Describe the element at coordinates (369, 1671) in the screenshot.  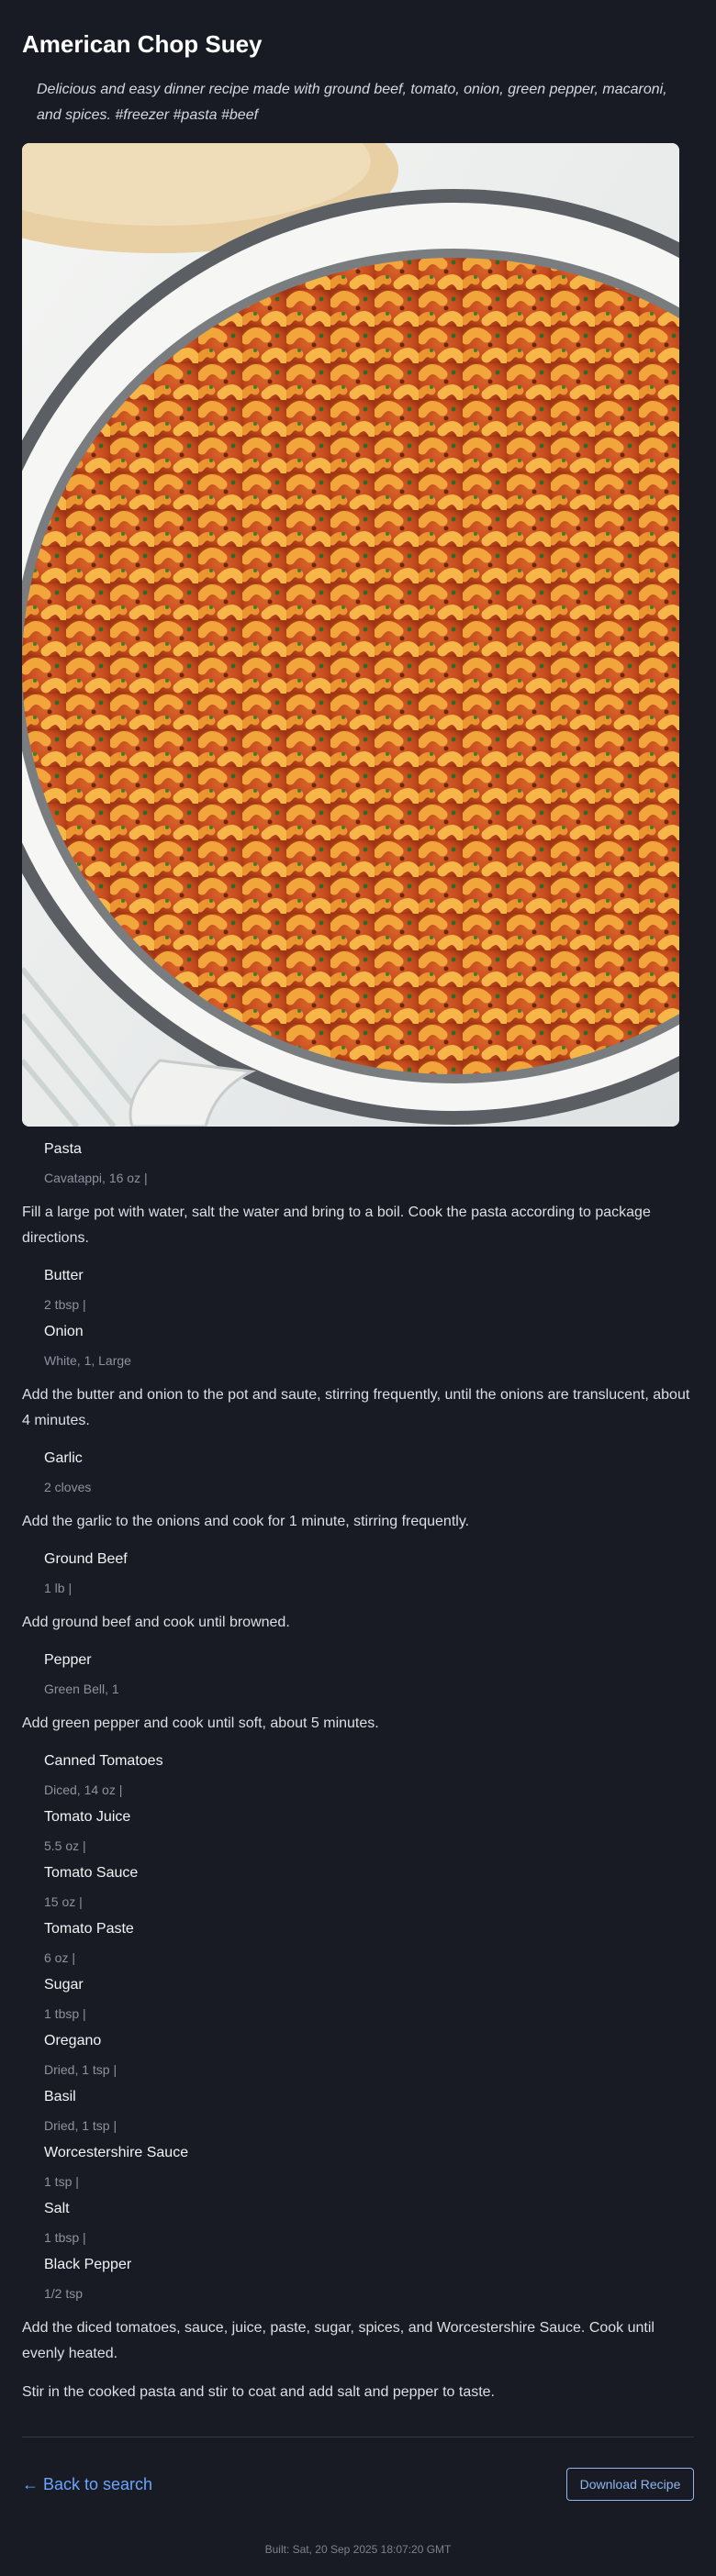
I see `ingredient-item: Pepper Green Bell, 1` at that location.